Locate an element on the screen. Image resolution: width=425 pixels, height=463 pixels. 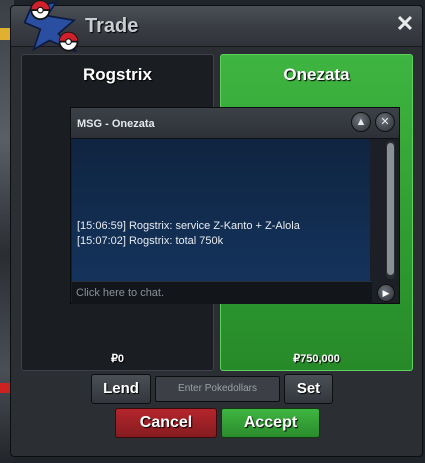
cancel-button: Cancel is located at coordinates (166, 423).